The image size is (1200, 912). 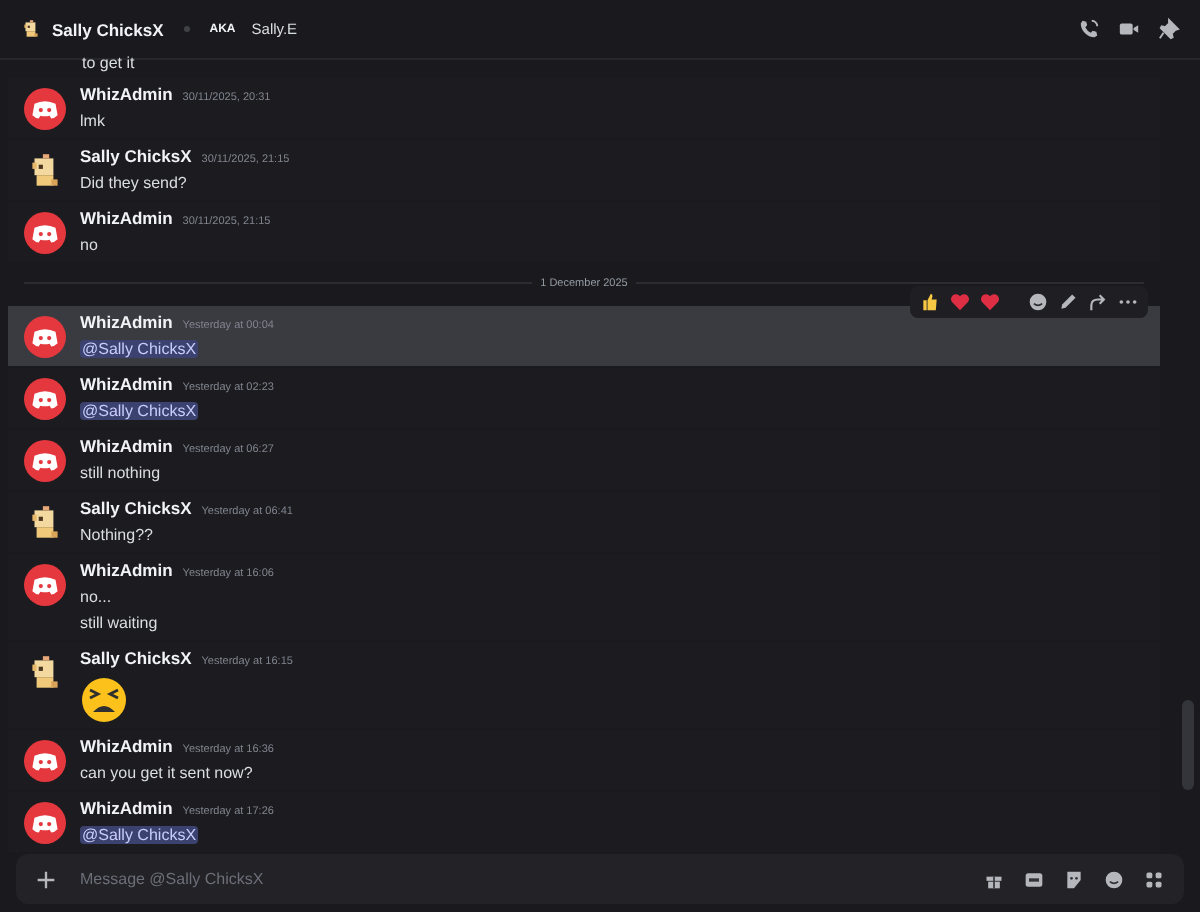 I want to click on gif-icon, so click(x=1034, y=879).